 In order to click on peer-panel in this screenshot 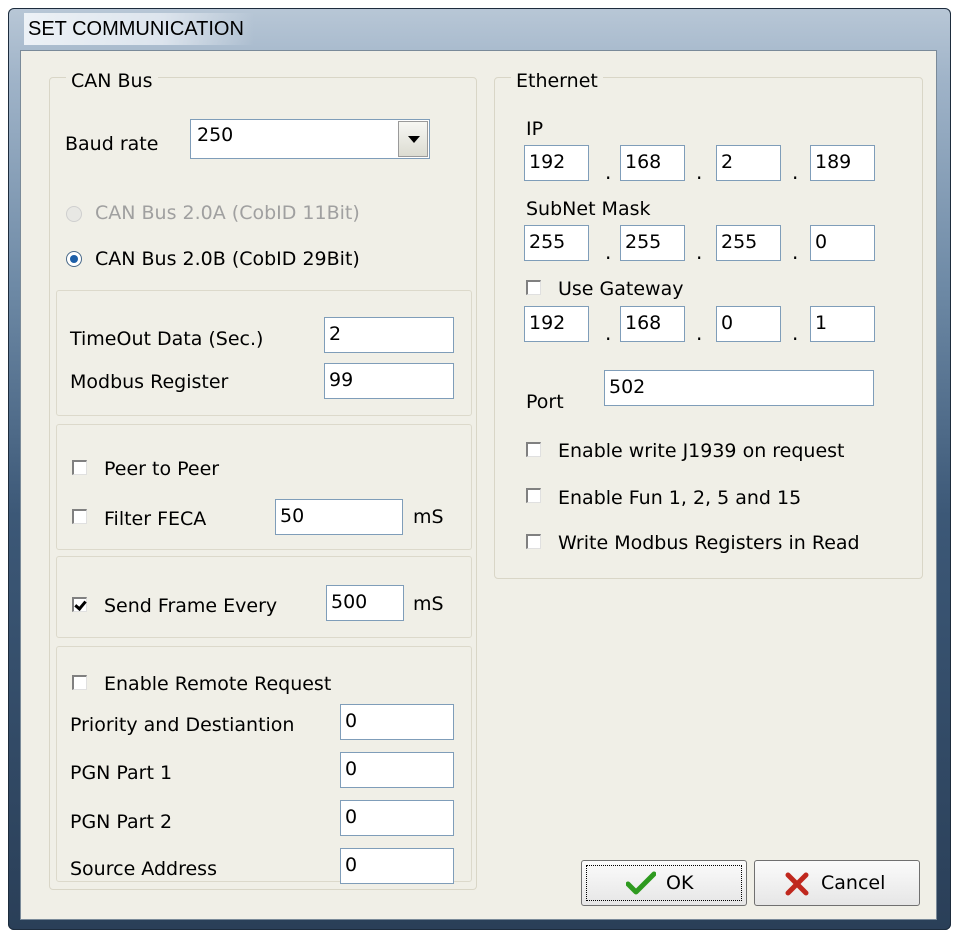, I will do `click(264, 487)`.